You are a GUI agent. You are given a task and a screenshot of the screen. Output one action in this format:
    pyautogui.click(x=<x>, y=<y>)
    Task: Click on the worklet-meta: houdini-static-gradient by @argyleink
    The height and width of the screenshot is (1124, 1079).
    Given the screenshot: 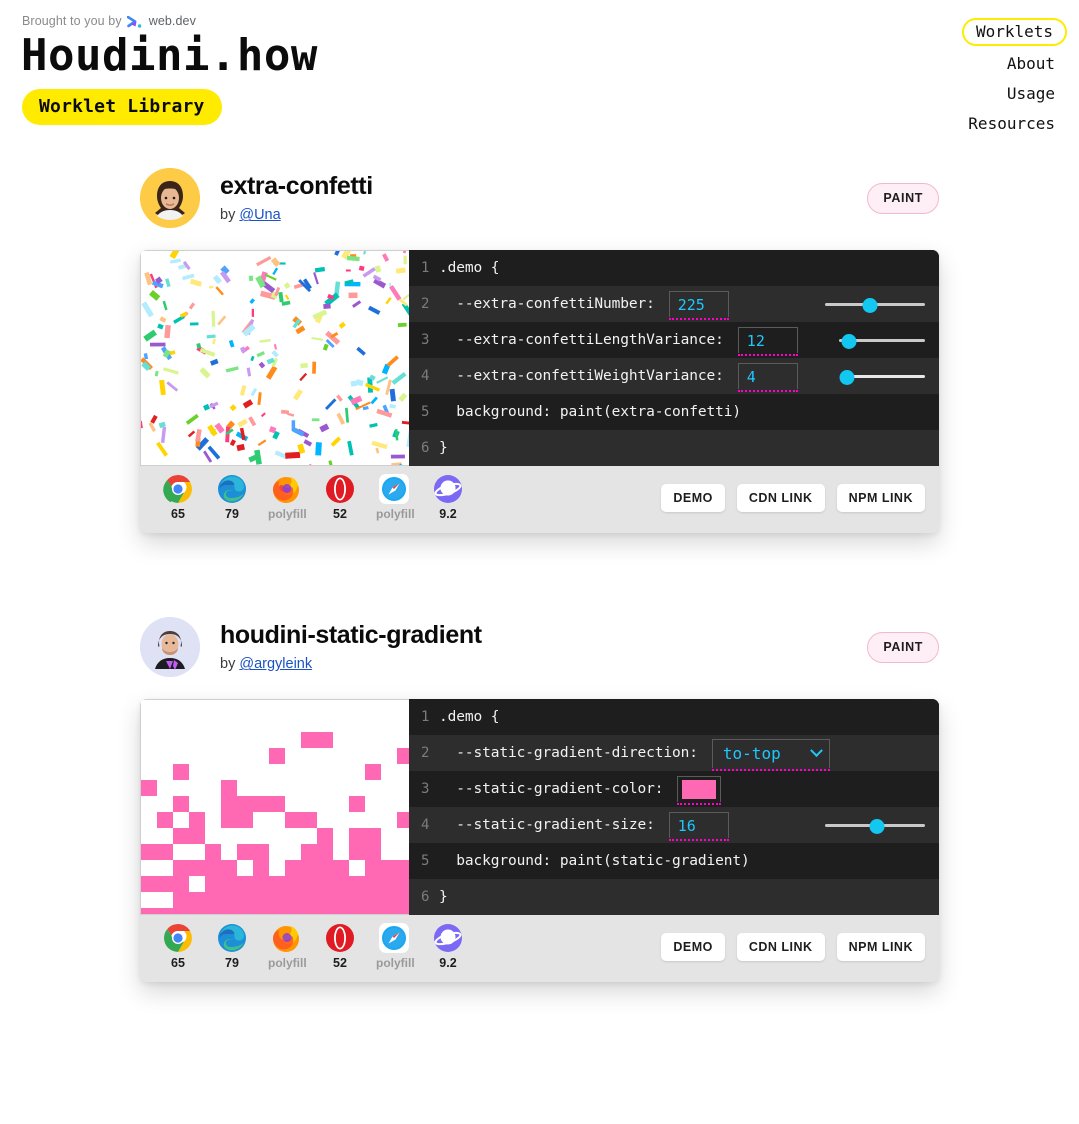 What is the action you would take?
    pyautogui.click(x=543, y=646)
    